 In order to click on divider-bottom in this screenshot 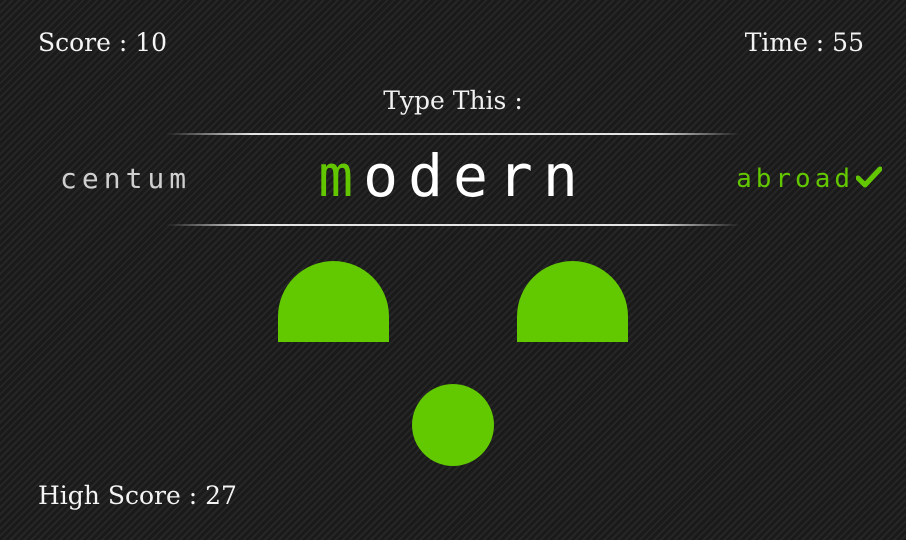, I will do `click(453, 225)`.